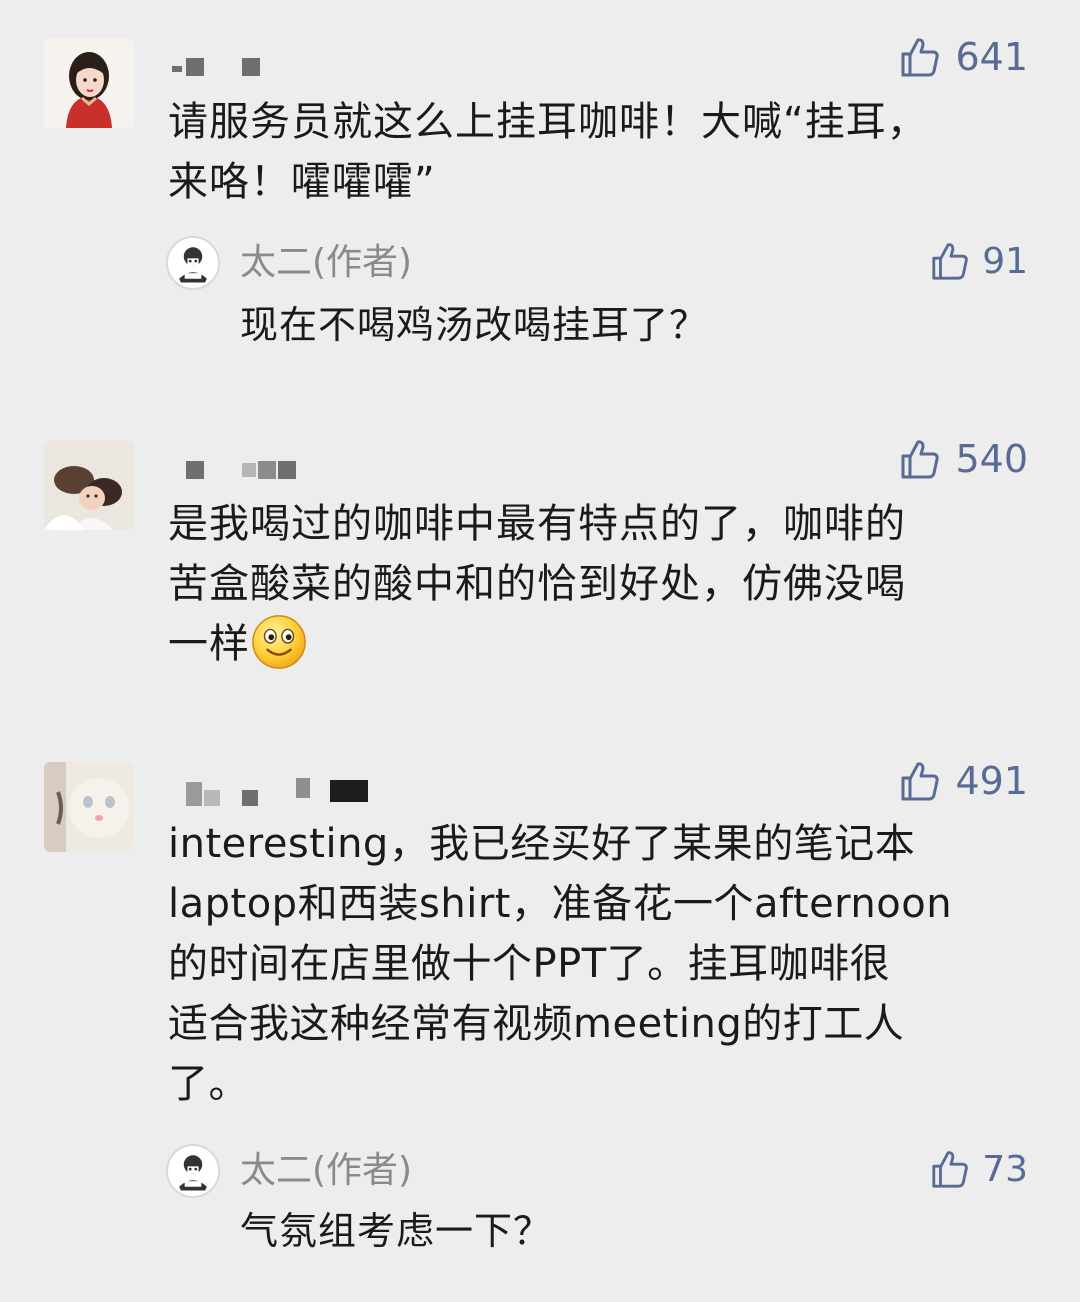 Image resolution: width=1080 pixels, height=1302 pixels. I want to click on reply-like-count: 73, so click(1005, 1169).